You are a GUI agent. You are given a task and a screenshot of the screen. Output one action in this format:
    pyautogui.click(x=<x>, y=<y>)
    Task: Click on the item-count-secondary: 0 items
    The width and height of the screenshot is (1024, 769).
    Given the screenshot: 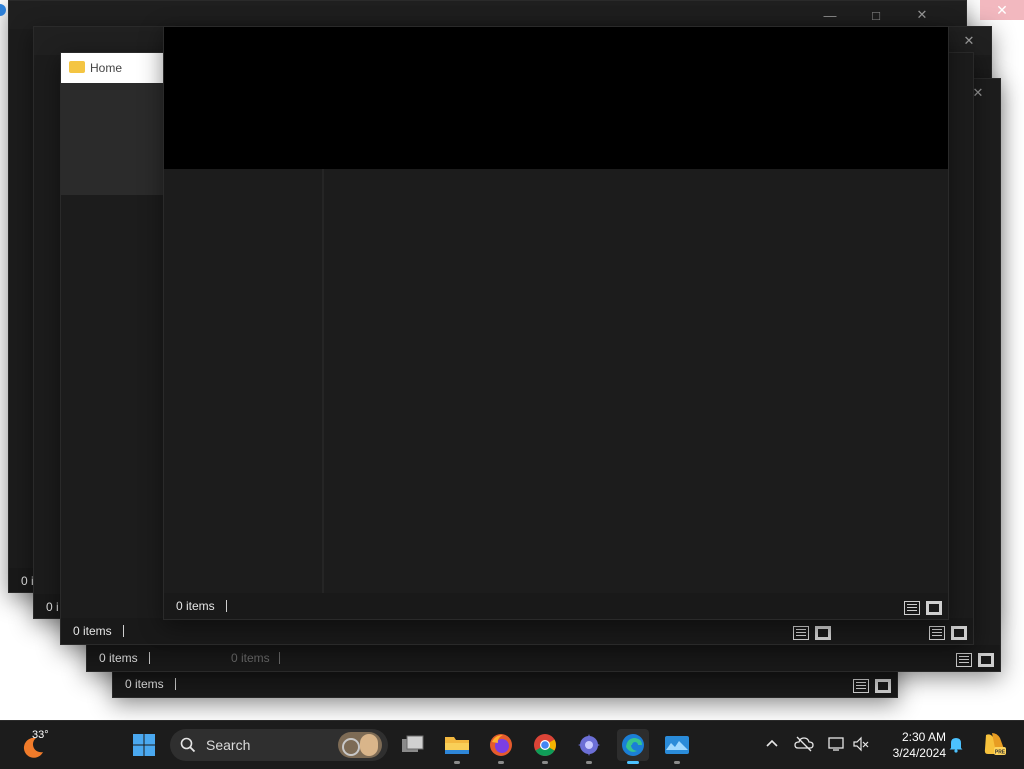 What is the action you would take?
    pyautogui.click(x=250, y=658)
    